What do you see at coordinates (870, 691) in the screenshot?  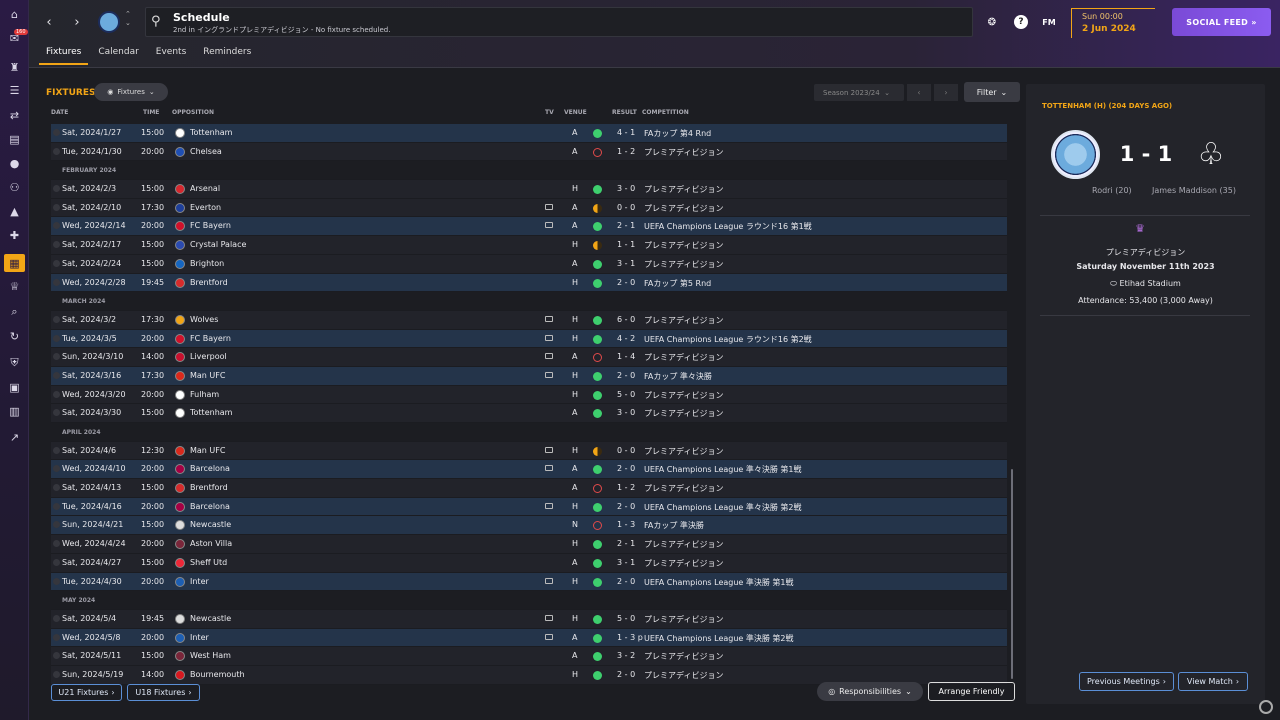 I see `responsibilities-button: ◎ Responsibilities ⌄` at bounding box center [870, 691].